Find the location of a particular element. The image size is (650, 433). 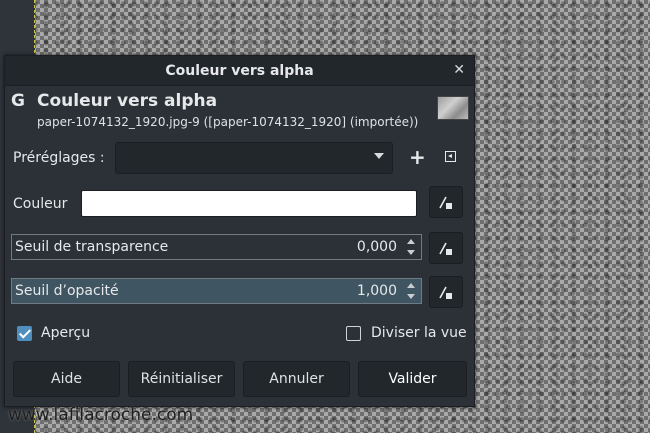

opacity-threshold-slider: Seuil d’opacité 1,000 is located at coordinates (216, 291).